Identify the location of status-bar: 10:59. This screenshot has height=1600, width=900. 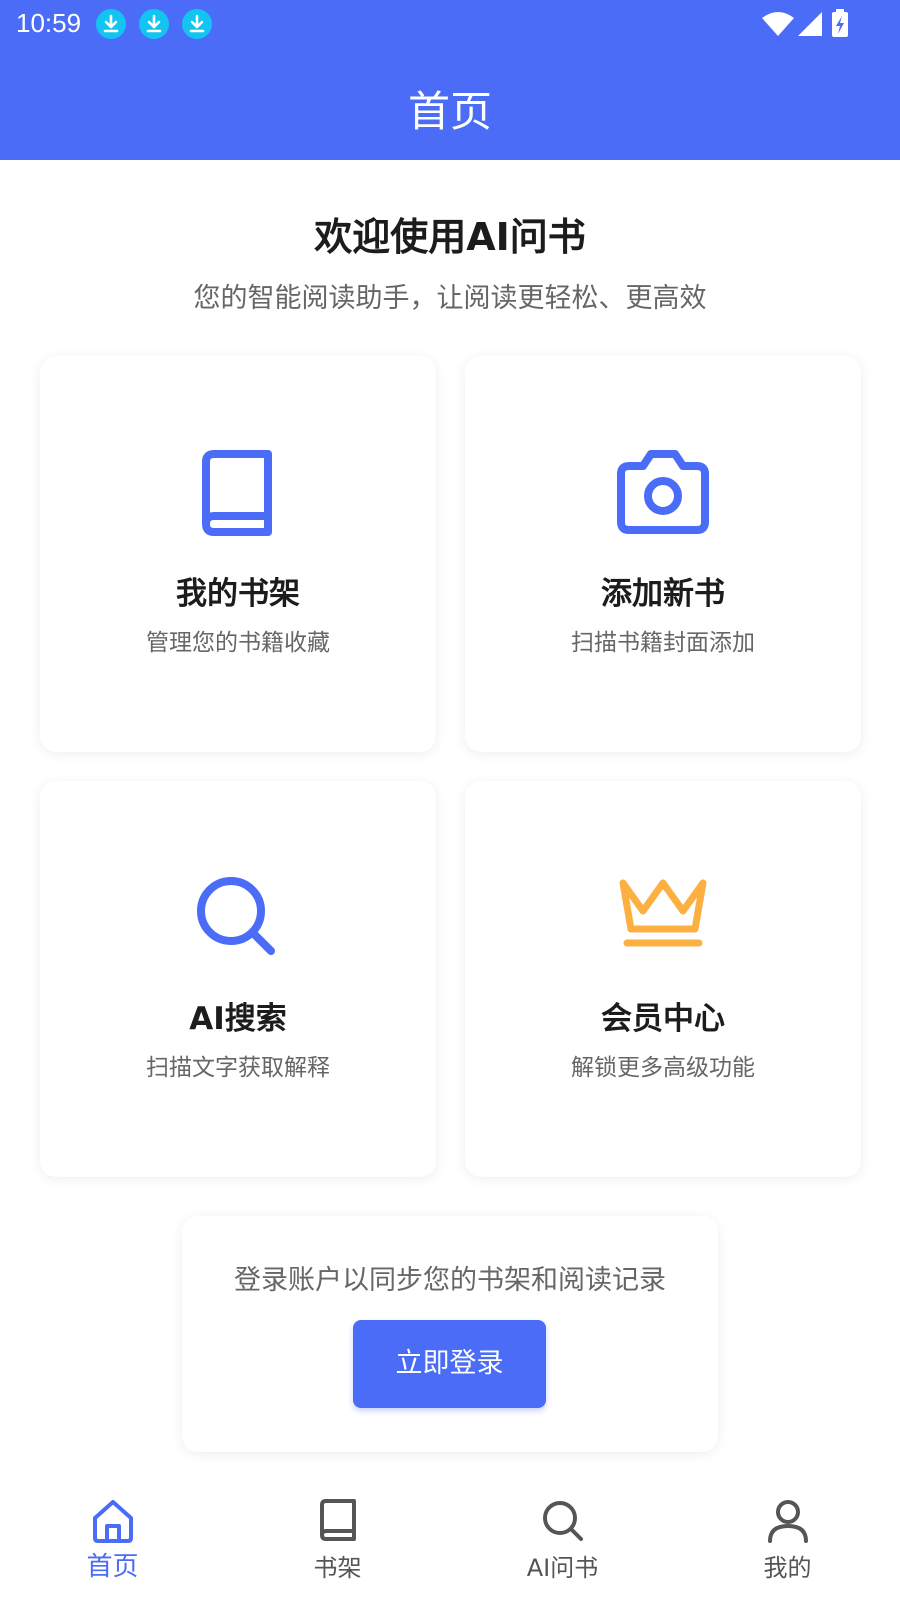
(450, 24).